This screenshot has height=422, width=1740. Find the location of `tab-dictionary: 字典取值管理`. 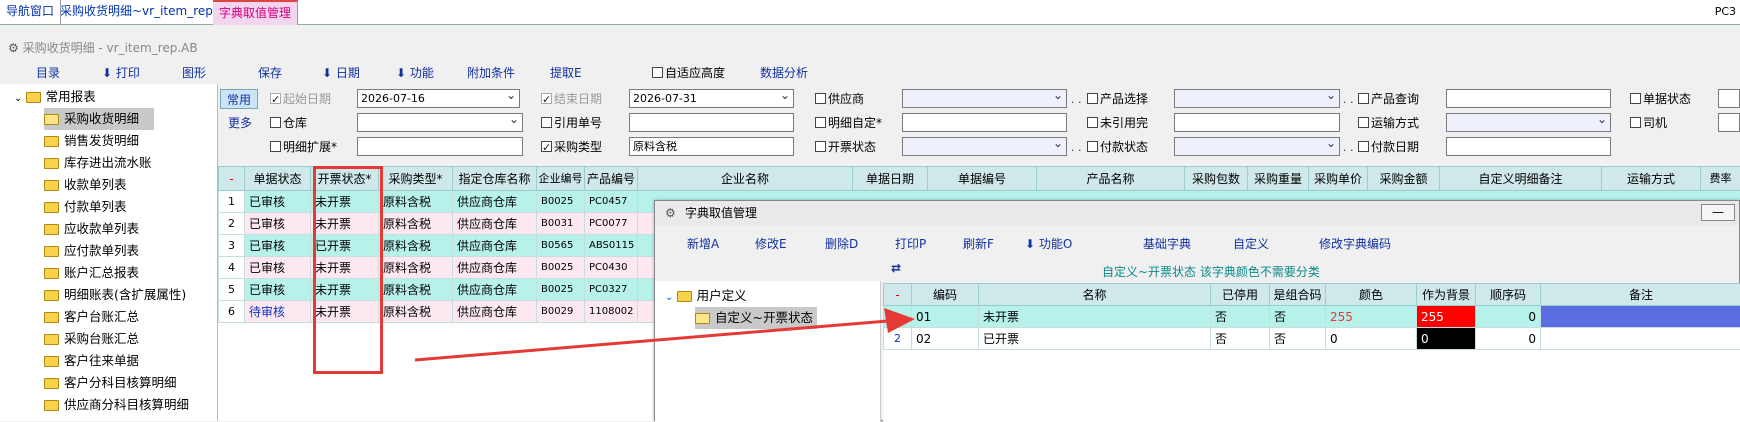

tab-dictionary: 字典取值管理 is located at coordinates (255, 12).